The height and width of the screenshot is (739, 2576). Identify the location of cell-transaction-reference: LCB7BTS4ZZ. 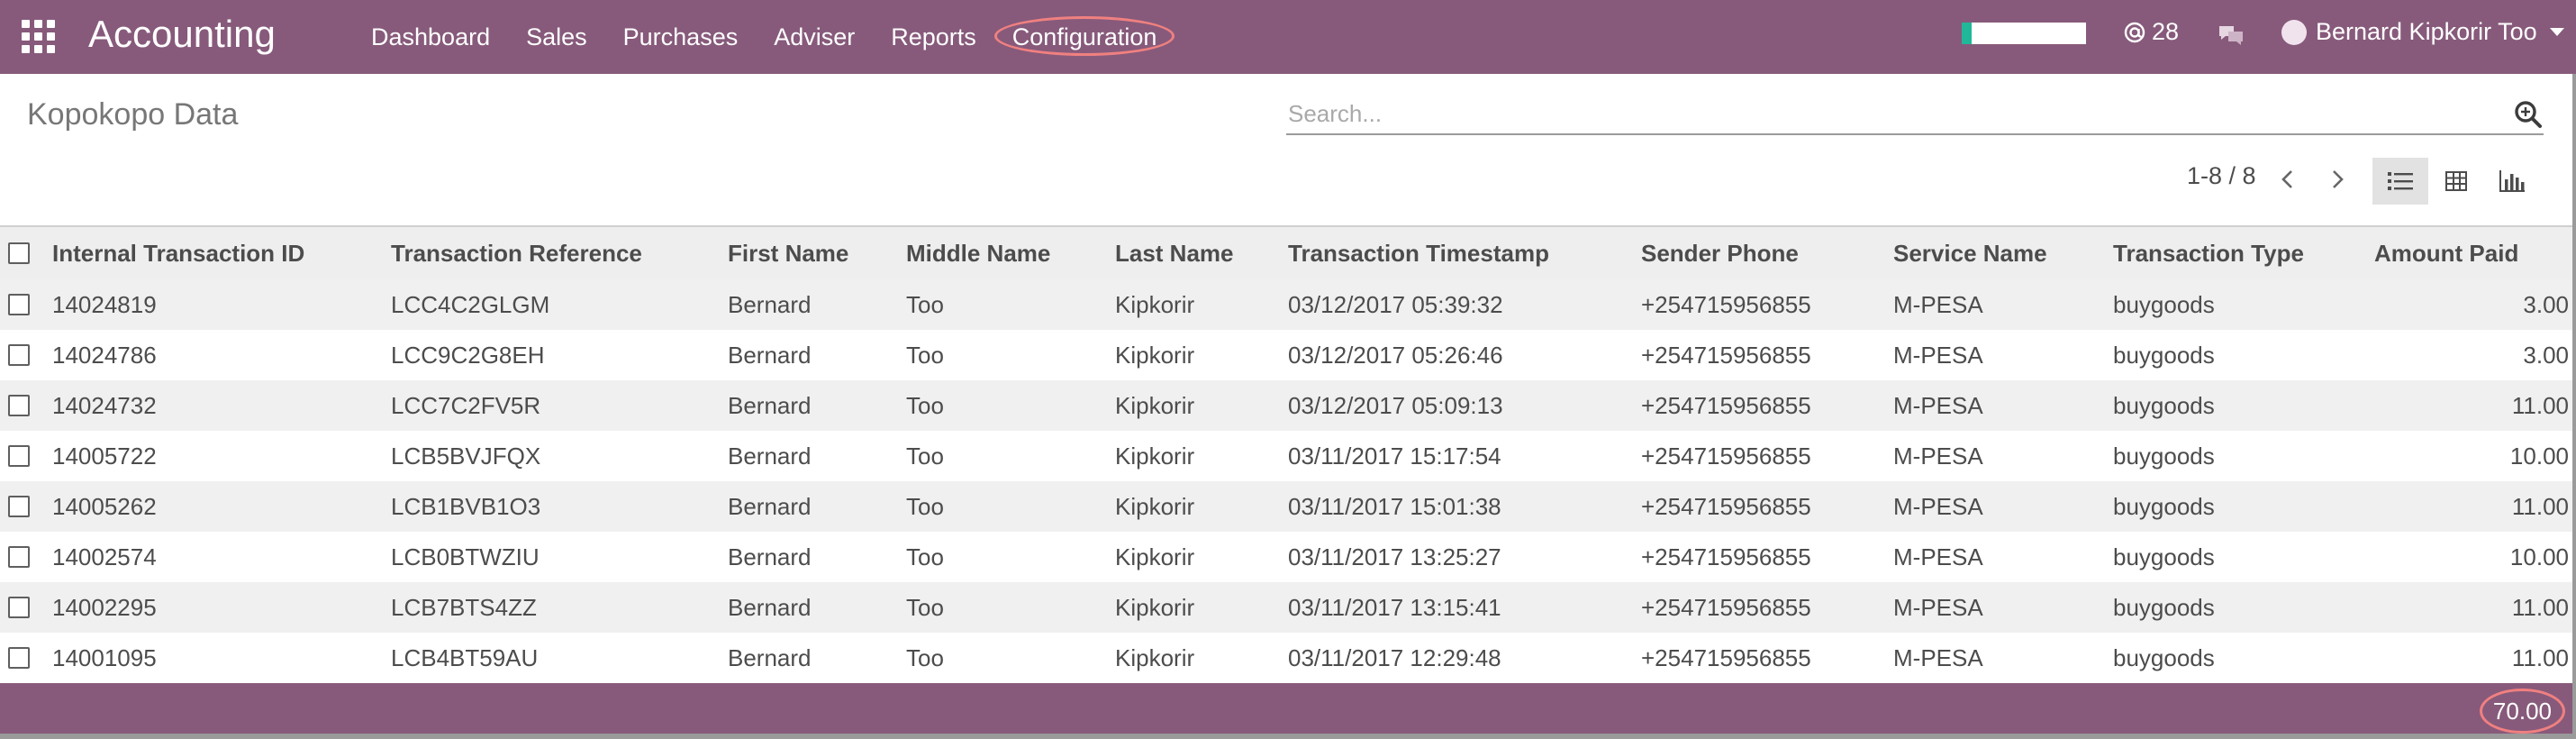
(464, 607).